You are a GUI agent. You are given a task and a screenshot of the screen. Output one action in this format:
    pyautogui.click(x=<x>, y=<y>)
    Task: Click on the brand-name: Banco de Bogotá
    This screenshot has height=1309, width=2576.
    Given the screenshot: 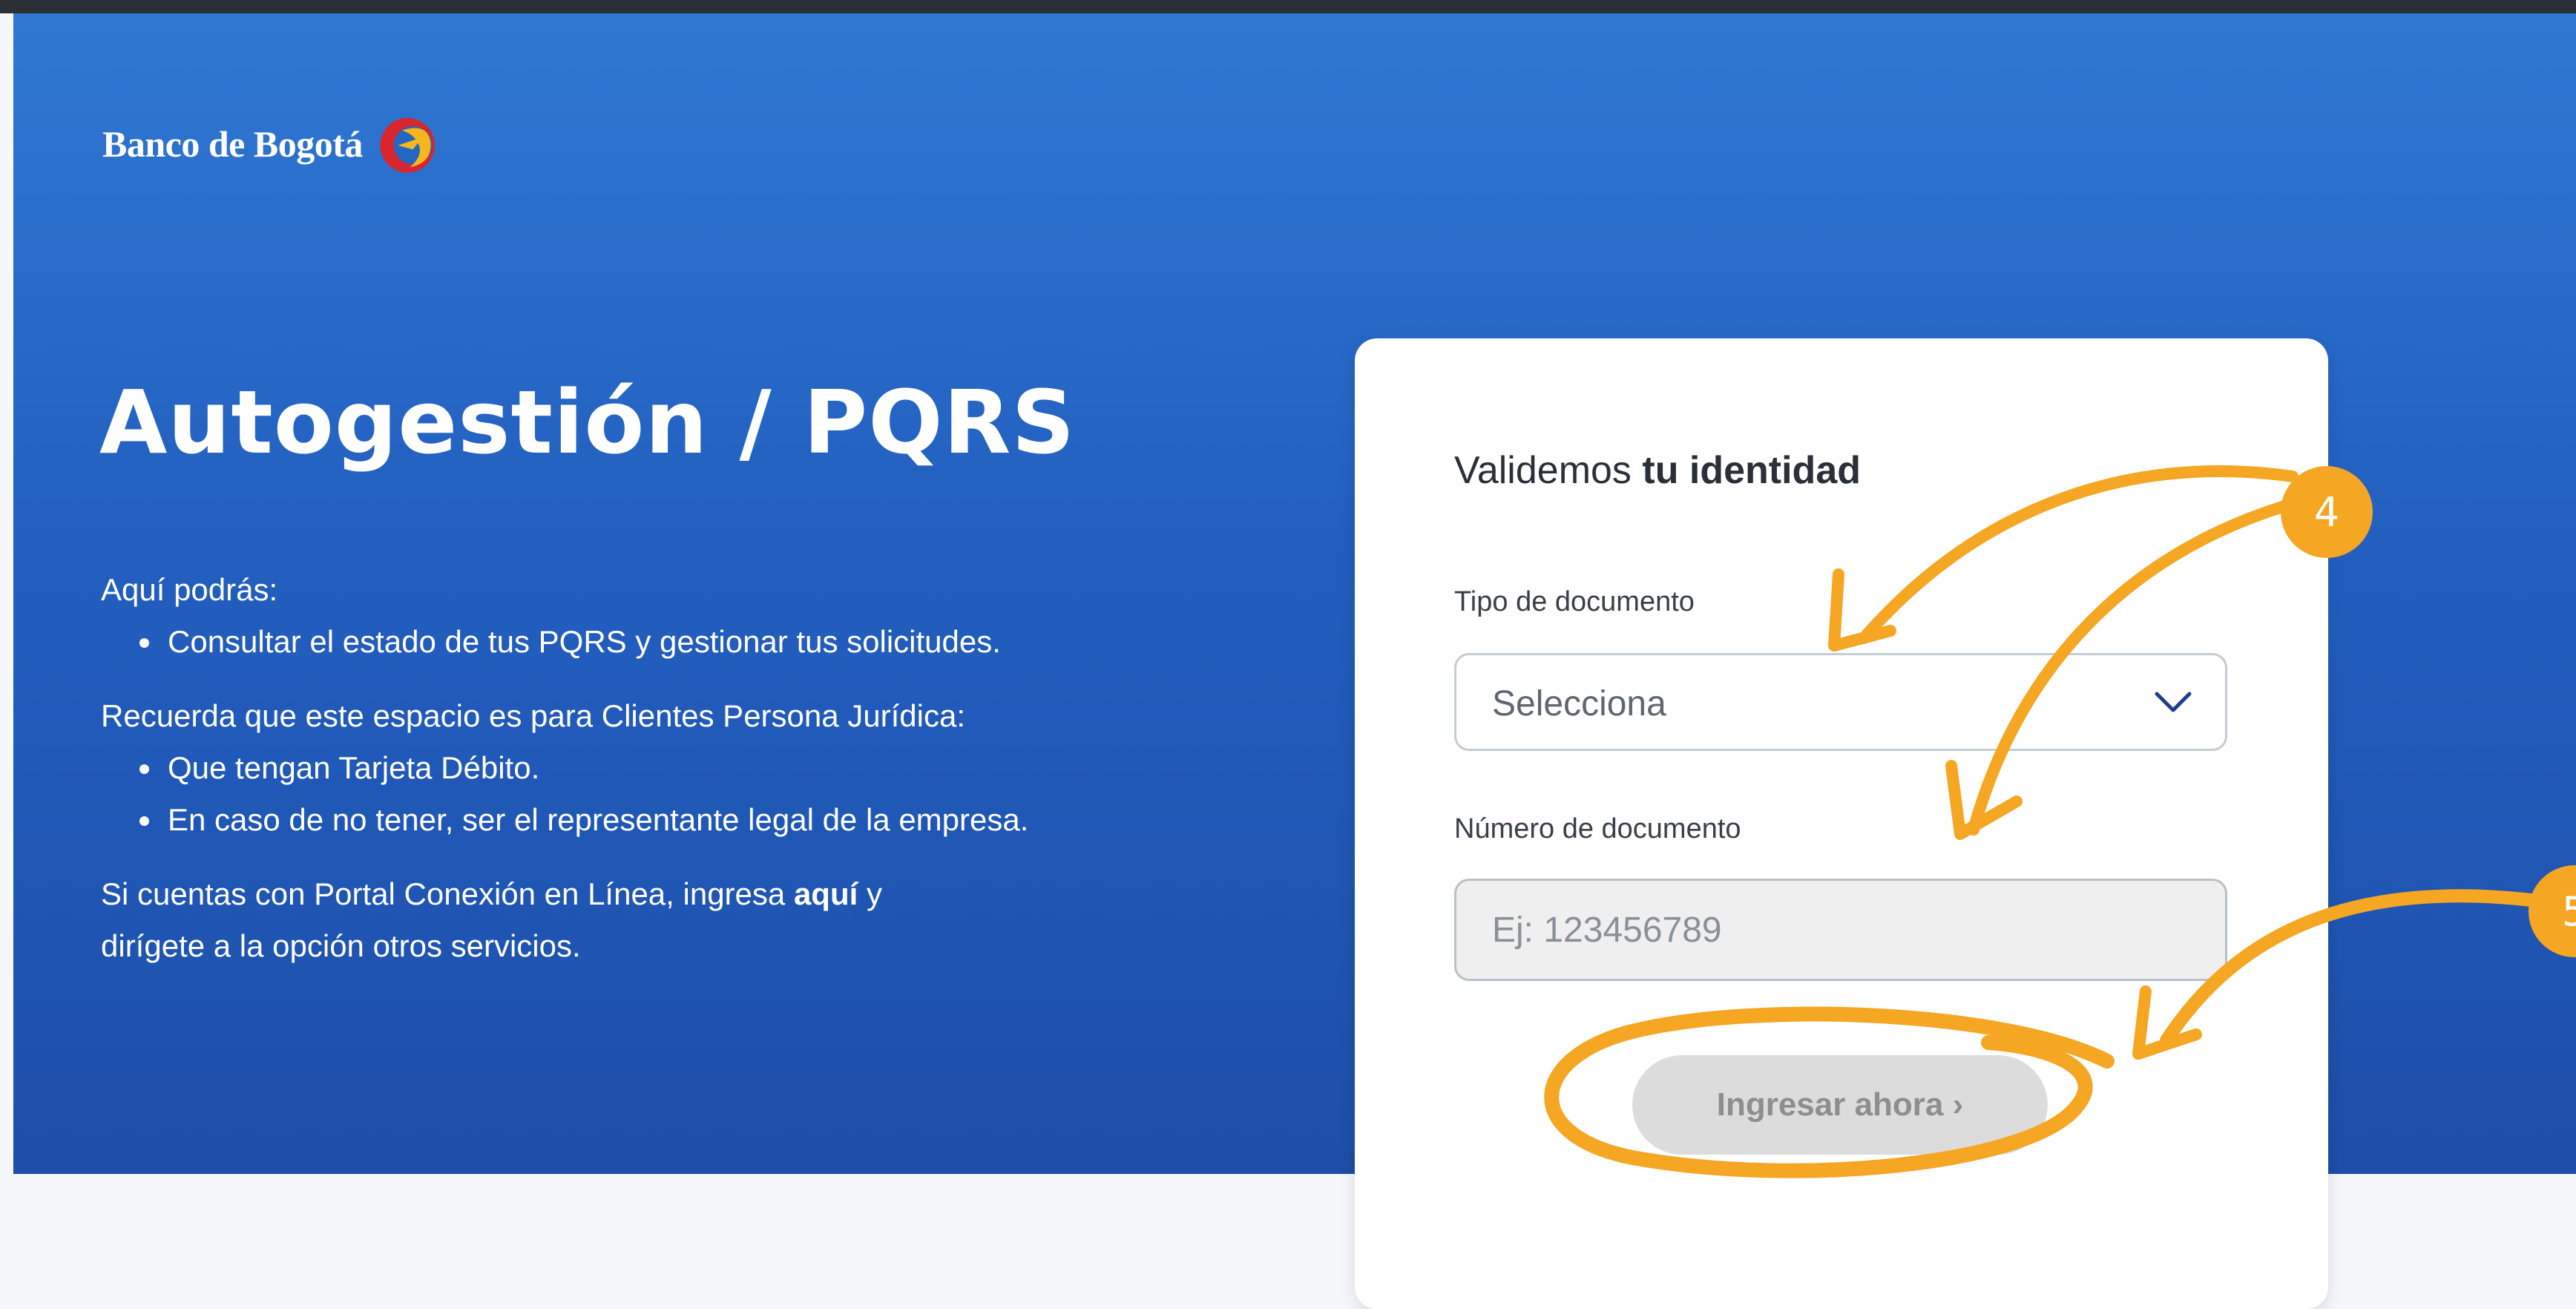 What is the action you would take?
    pyautogui.click(x=232, y=144)
    